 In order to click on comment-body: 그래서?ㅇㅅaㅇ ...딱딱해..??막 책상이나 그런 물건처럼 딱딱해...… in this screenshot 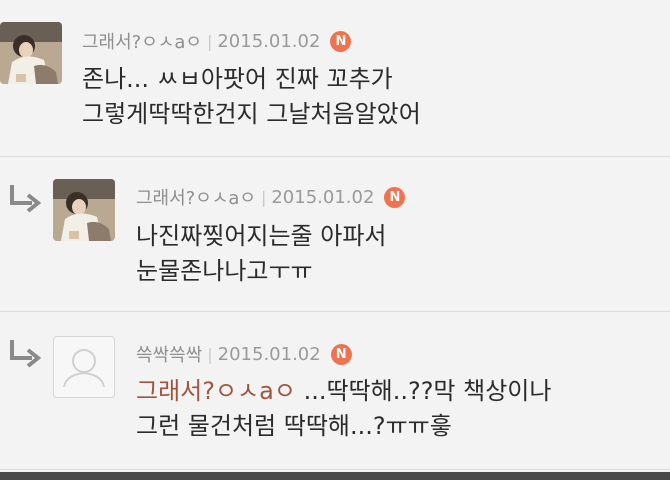, I will do `click(343, 409)`.